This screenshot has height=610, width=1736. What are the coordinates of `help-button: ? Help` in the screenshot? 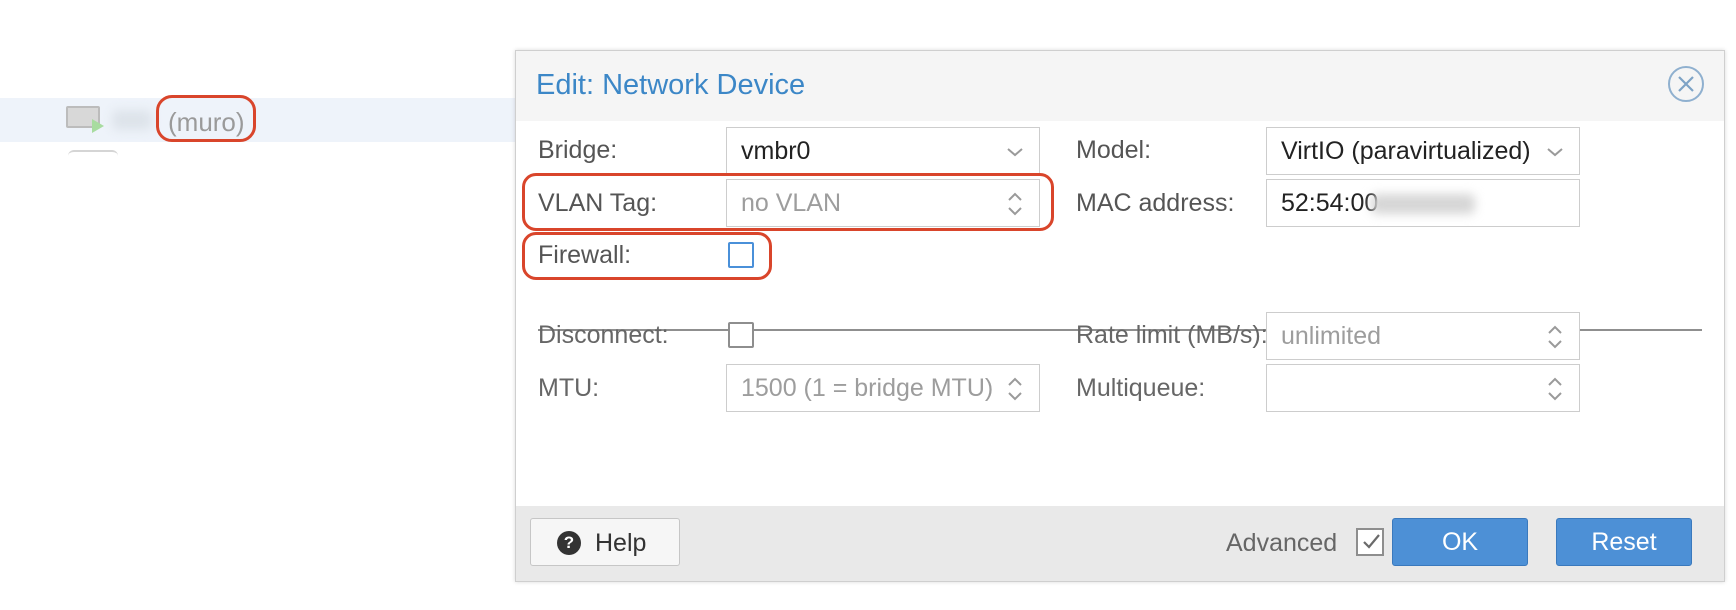 It's located at (605, 542).